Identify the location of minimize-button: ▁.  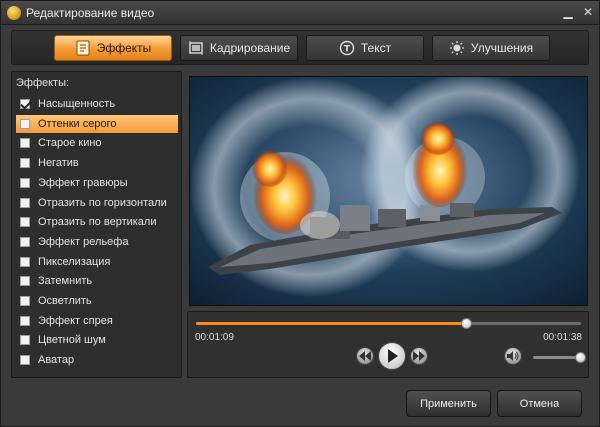
(568, 12).